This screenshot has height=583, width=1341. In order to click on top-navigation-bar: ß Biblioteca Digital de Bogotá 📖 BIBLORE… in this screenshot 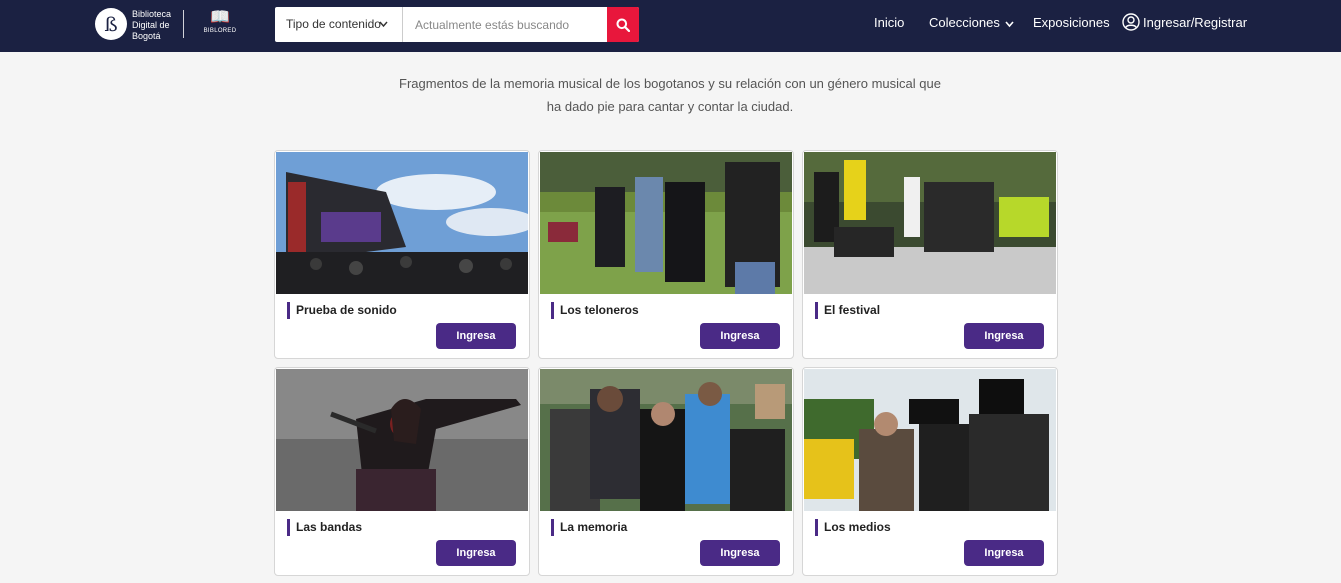, I will do `click(670, 26)`.